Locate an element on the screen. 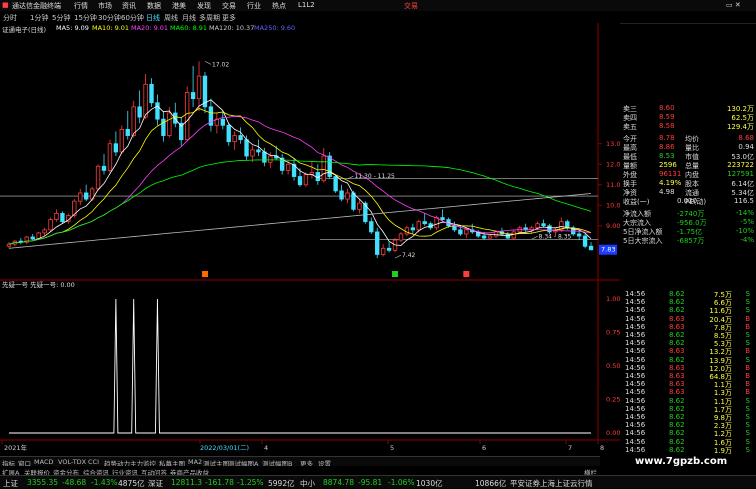  stock-name: 证通电子(日线) is located at coordinates (24, 30).